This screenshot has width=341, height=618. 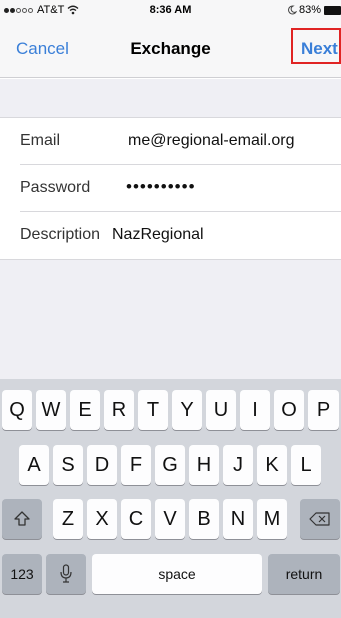 I want to click on key-e: E, so click(x=85, y=410).